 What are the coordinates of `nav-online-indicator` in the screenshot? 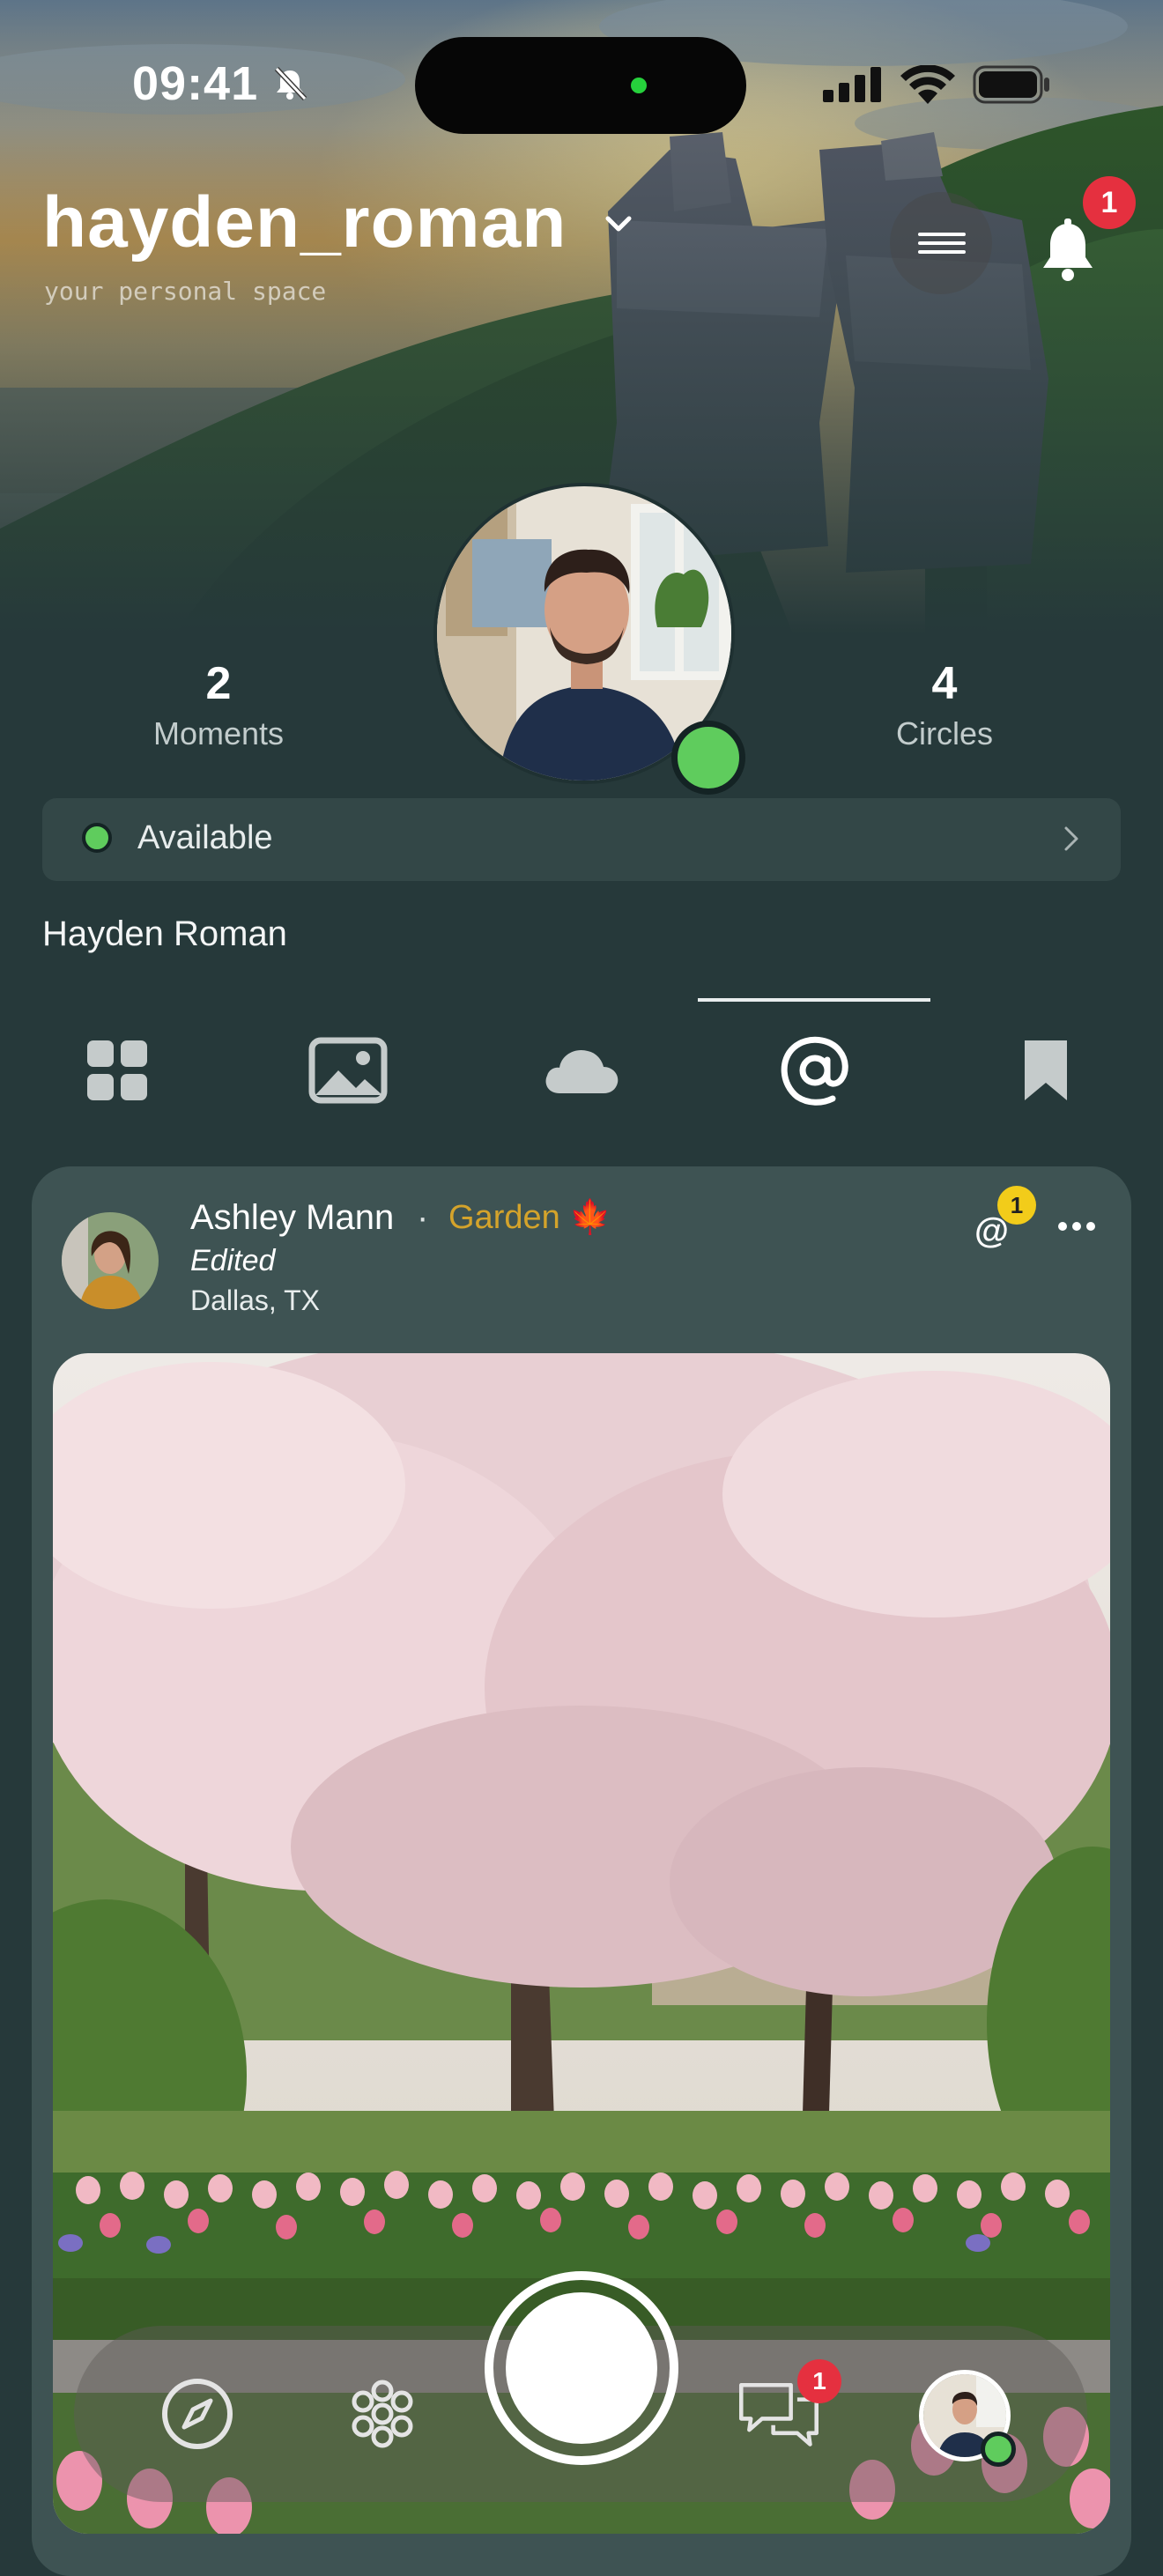 It's located at (999, 2449).